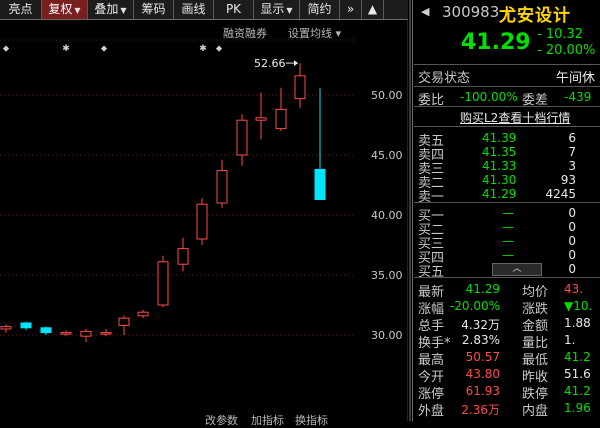 Image resolution: width=600 pixels, height=428 pixels. What do you see at coordinates (482, 289) in the screenshot?
I see `stat-value: 41.29` at bounding box center [482, 289].